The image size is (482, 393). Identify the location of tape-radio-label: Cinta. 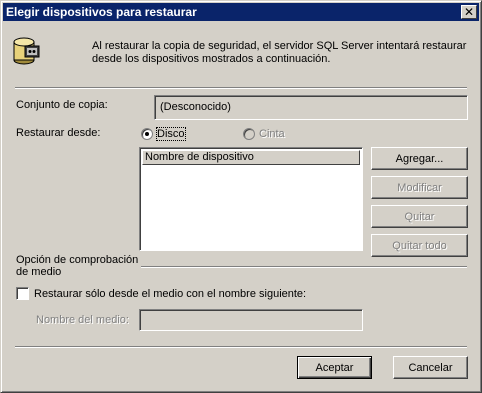
(272, 134).